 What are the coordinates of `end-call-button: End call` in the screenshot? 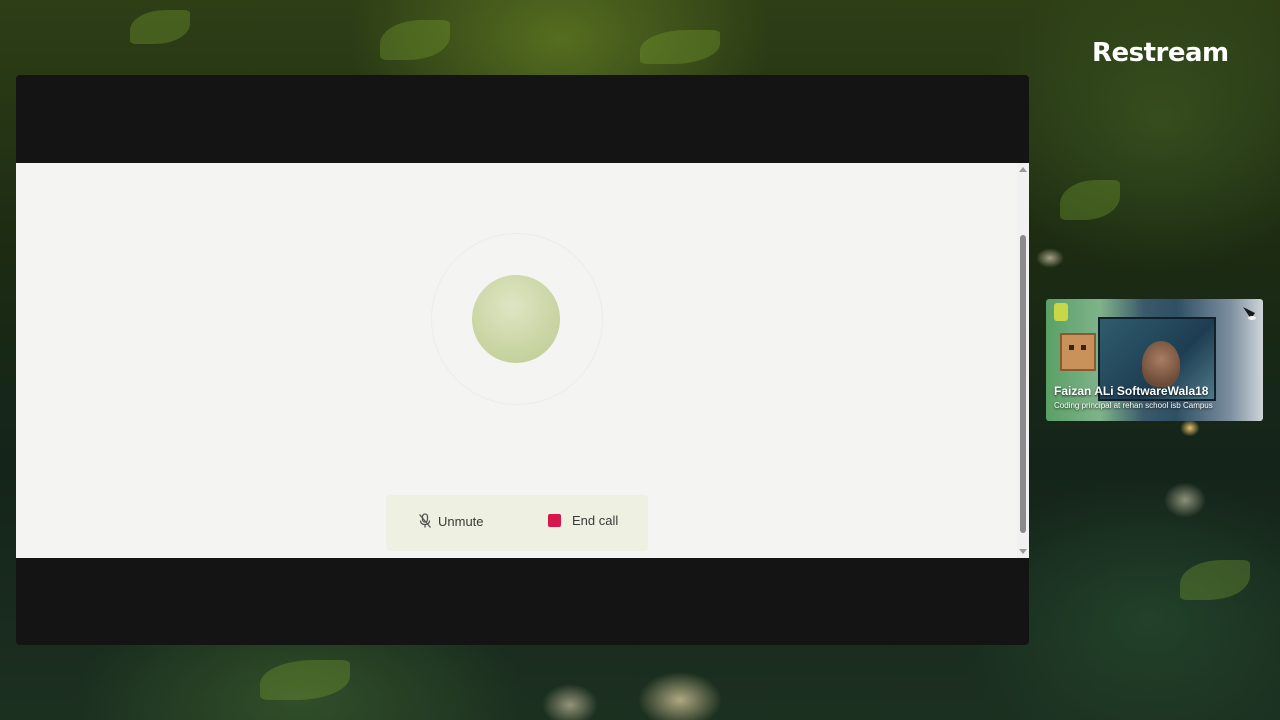 It's located at (583, 520).